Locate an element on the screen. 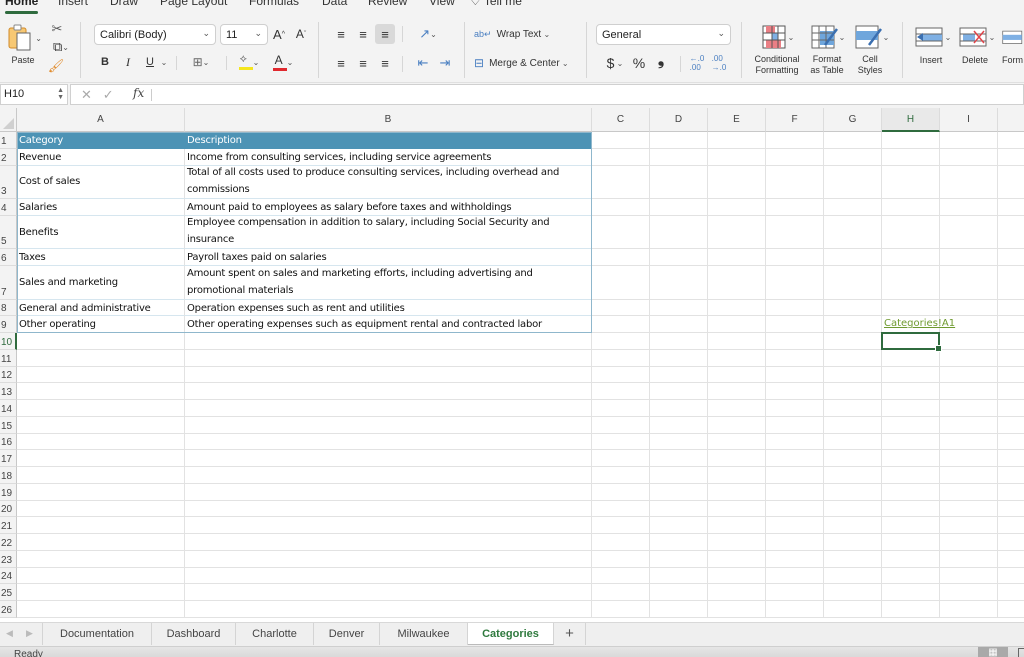 Image resolution: width=1024 pixels, height=657 pixels. tab-formulas: Formulas is located at coordinates (274, 4).